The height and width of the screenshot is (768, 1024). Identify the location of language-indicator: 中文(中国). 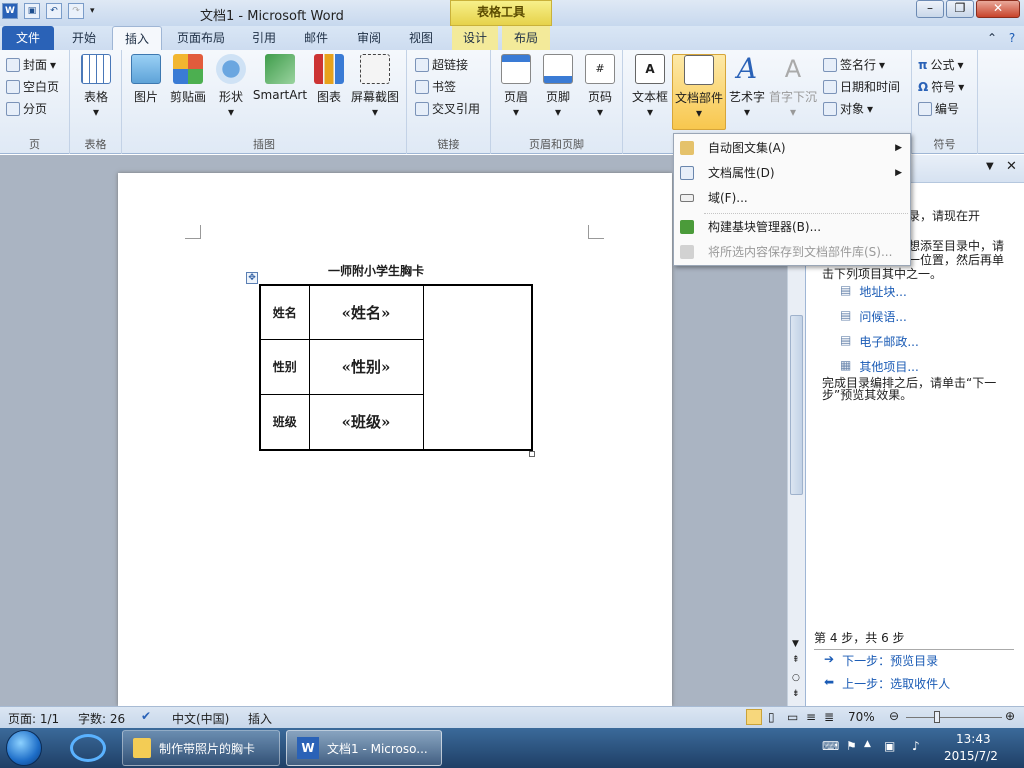
(200, 718).